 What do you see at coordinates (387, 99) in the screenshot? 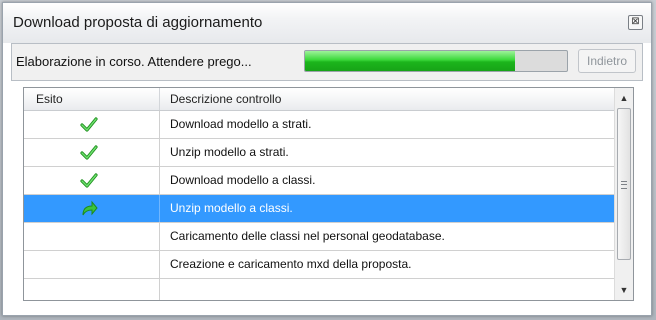
I see `column-header-descrizione: Descrizione controllo` at bounding box center [387, 99].